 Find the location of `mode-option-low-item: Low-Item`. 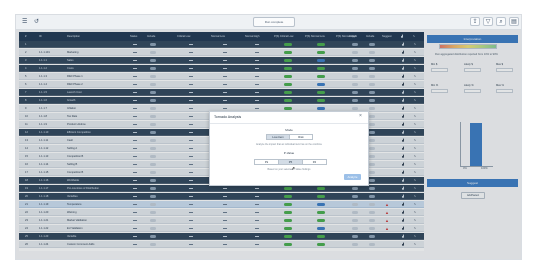

mode-option-low-item: Low-Item is located at coordinates (278, 137).